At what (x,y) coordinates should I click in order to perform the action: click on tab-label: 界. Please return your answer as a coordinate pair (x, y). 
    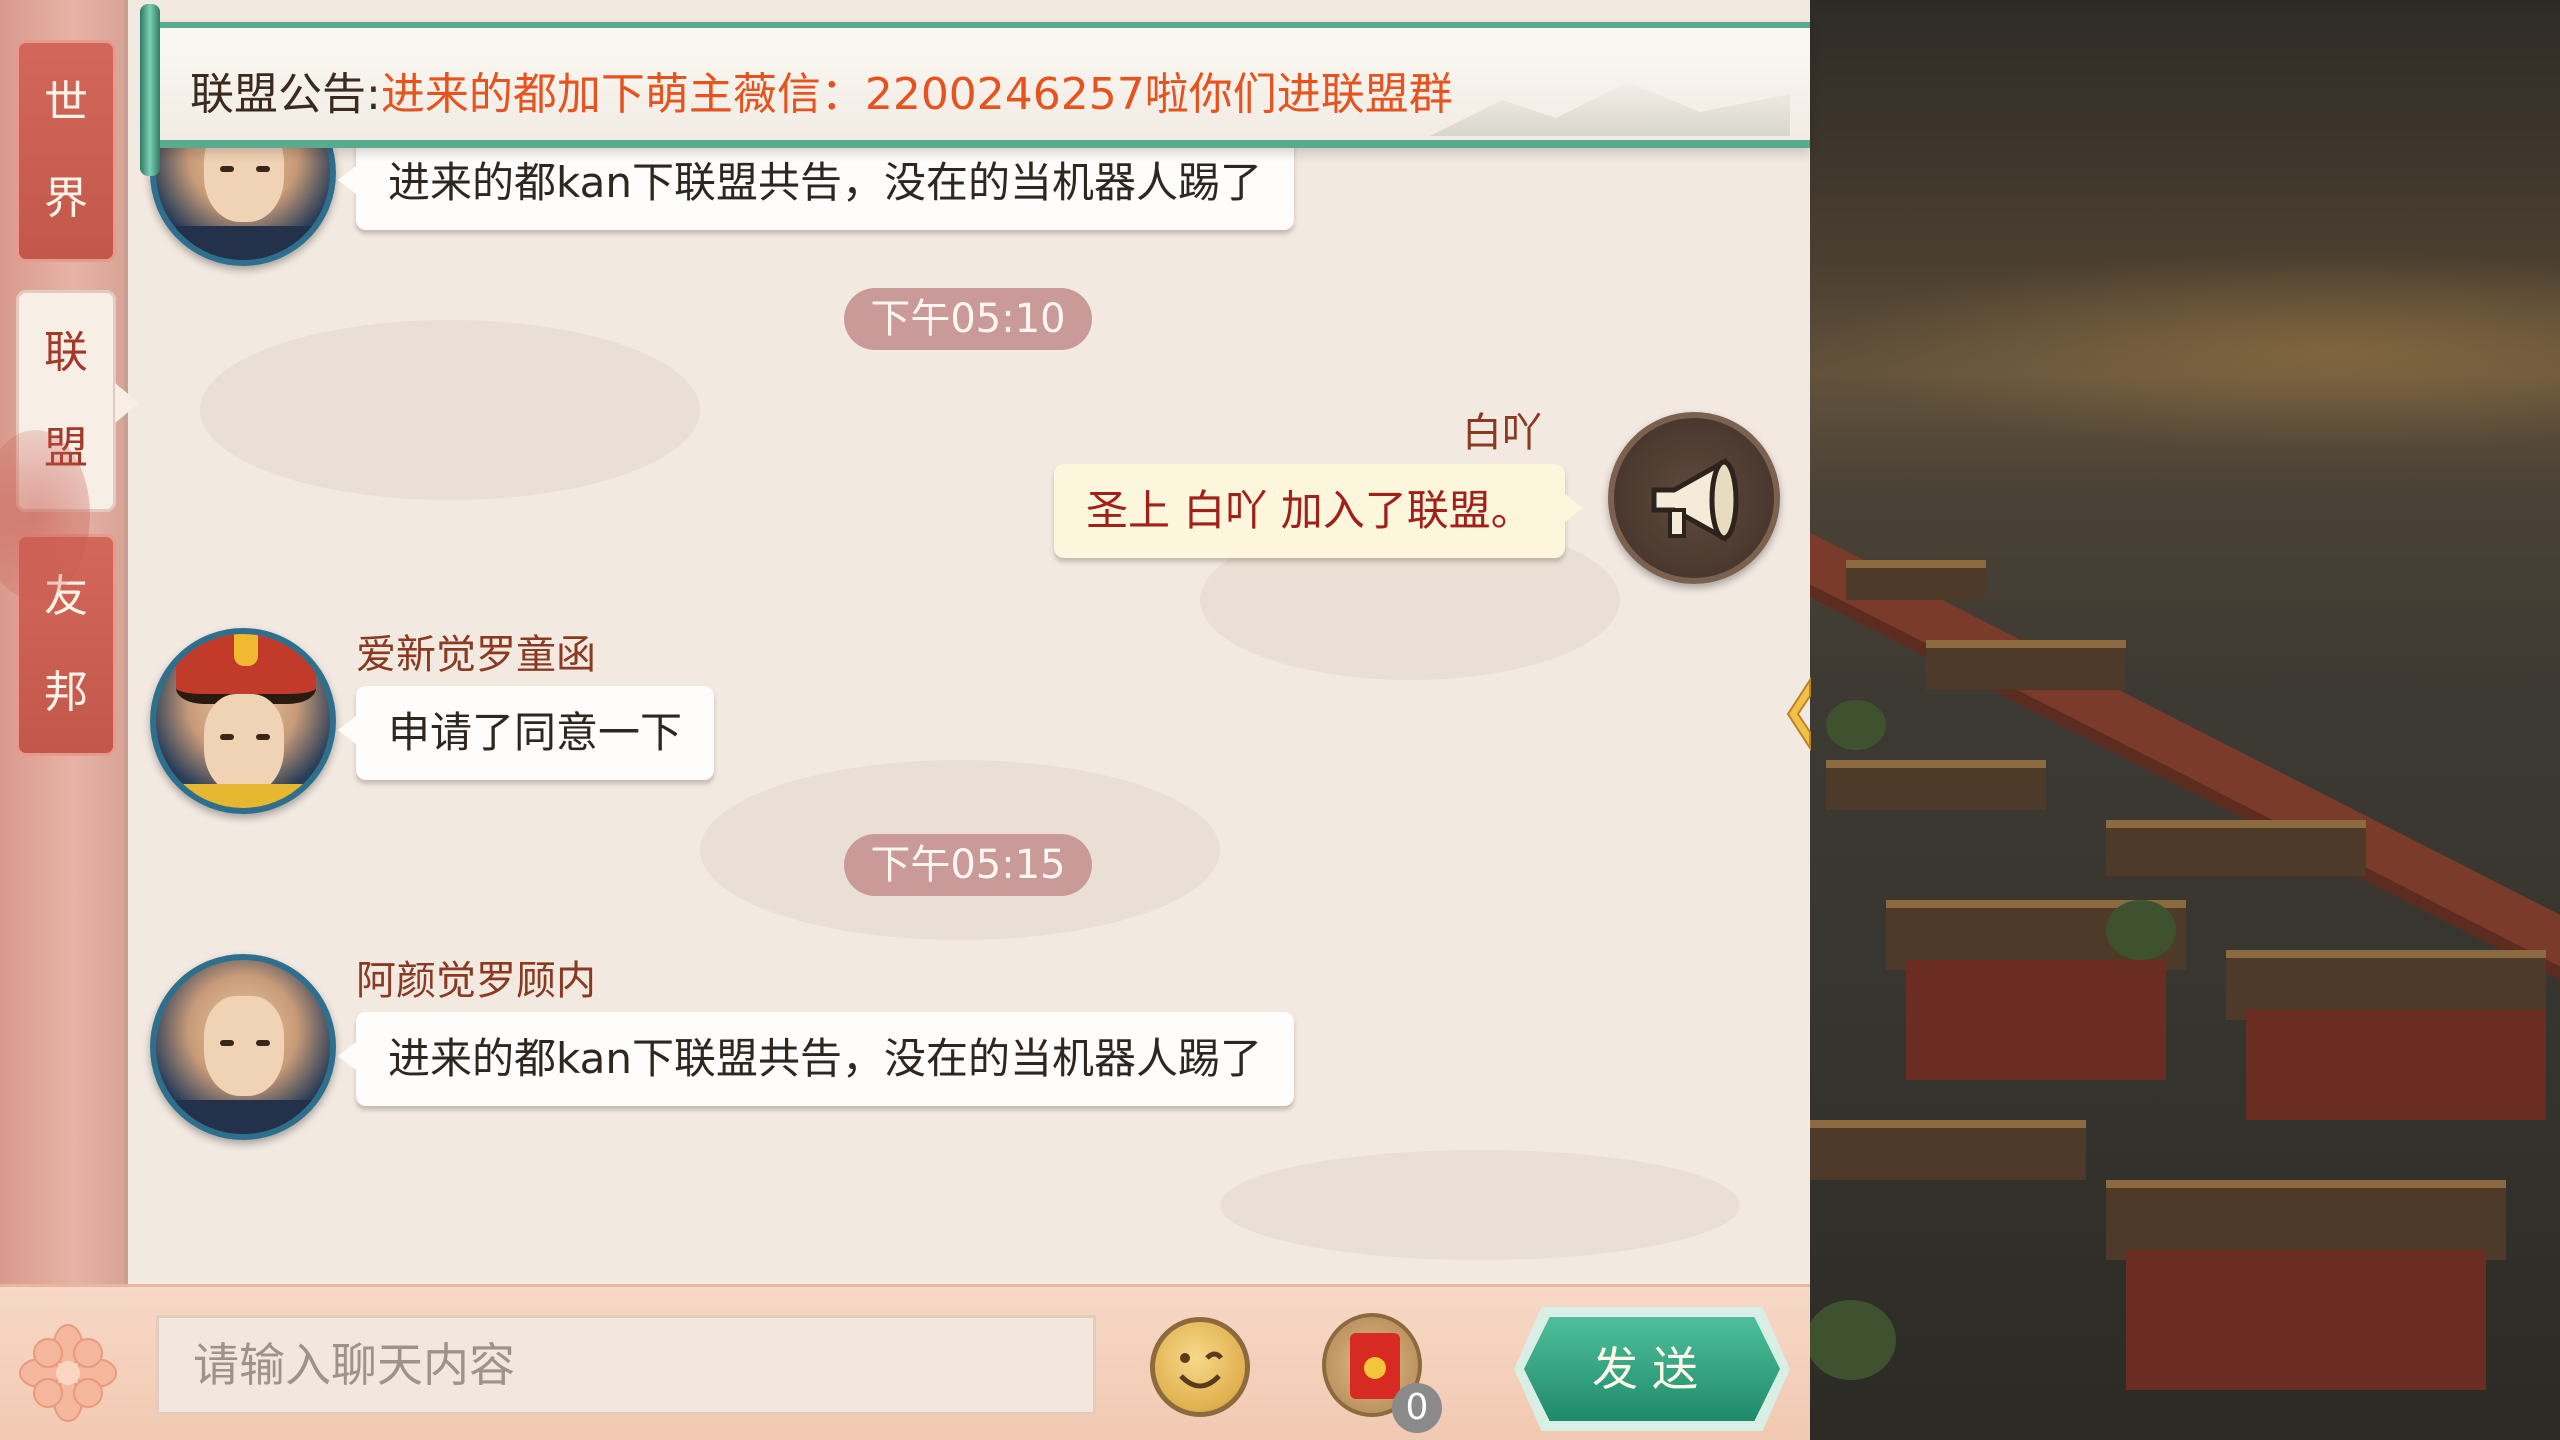
    Looking at the image, I should click on (66, 198).